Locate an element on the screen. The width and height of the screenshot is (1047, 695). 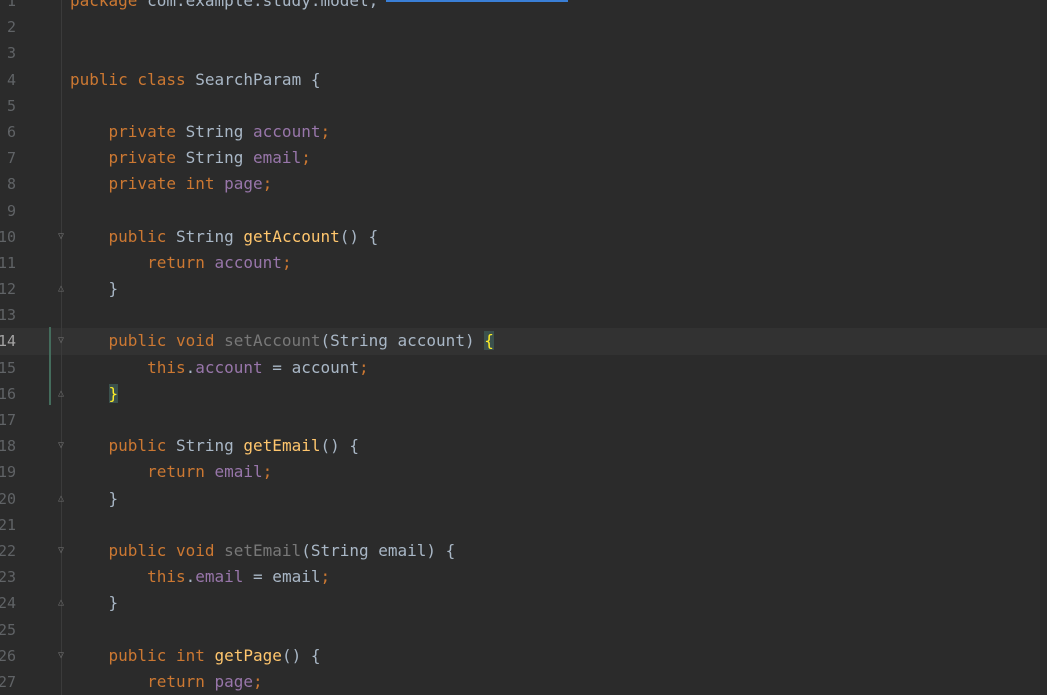
line-number: 13 is located at coordinates (8, 315).